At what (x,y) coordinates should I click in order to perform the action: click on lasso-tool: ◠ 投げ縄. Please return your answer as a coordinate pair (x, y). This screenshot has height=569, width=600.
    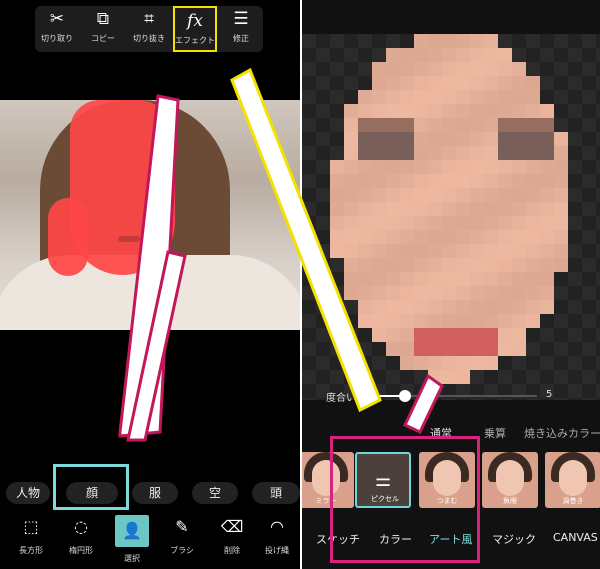
    Looking at the image, I should click on (276, 535).